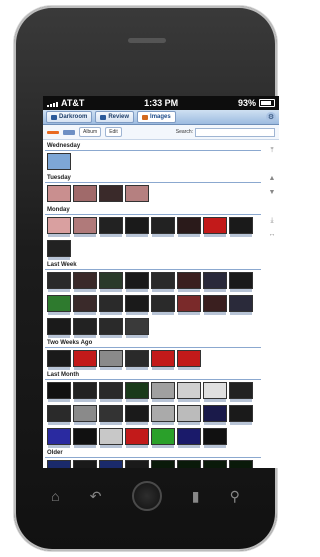  What do you see at coordinates (146, 496) in the screenshot?
I see `home-button` at bounding box center [146, 496].